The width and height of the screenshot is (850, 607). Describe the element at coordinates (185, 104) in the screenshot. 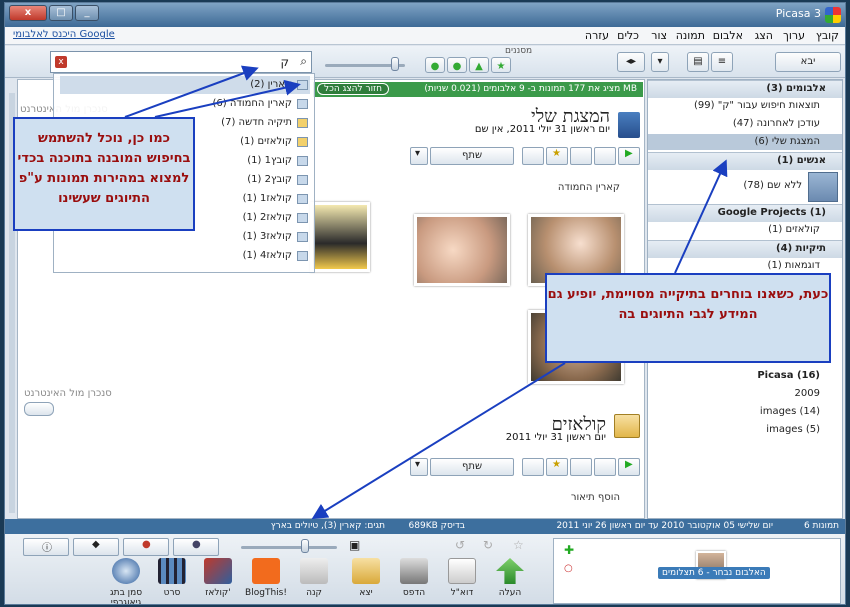

I see `suggestion-item: קארין החמודה (6)` at that location.